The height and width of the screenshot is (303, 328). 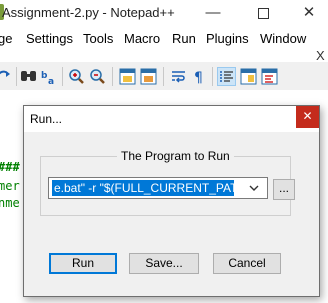 I want to click on menu-tools: Tools, so click(x=98, y=38).